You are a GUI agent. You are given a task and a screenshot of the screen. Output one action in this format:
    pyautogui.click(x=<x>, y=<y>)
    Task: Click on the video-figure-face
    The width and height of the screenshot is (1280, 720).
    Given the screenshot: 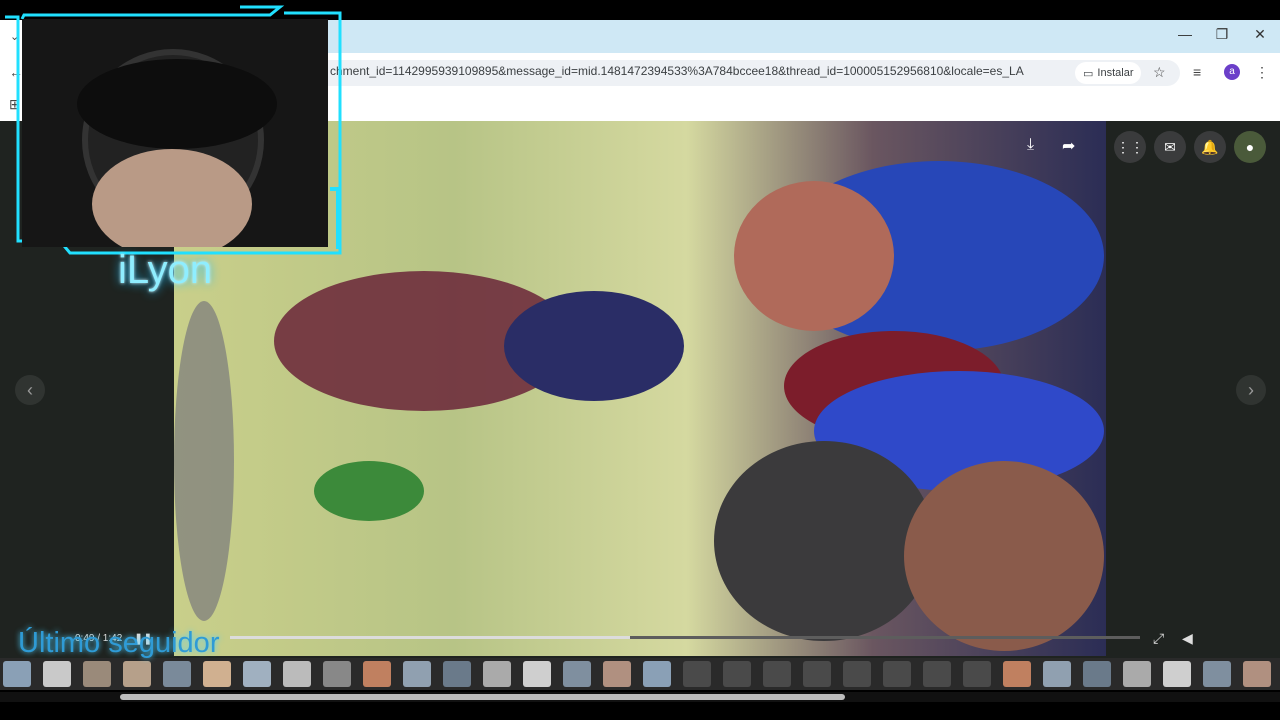 What is the action you would take?
    pyautogui.click(x=814, y=256)
    